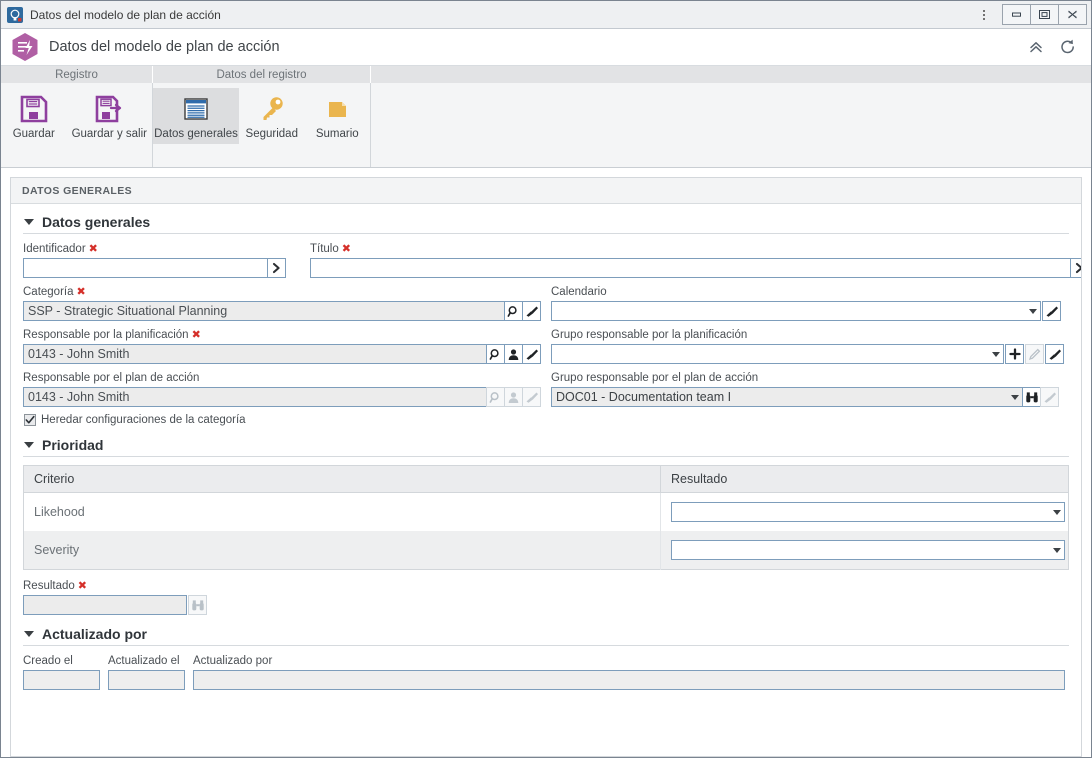 Image resolution: width=1092 pixels, height=758 pixels. I want to click on section-actualizado-por-title: Actualizado por, so click(95, 634).